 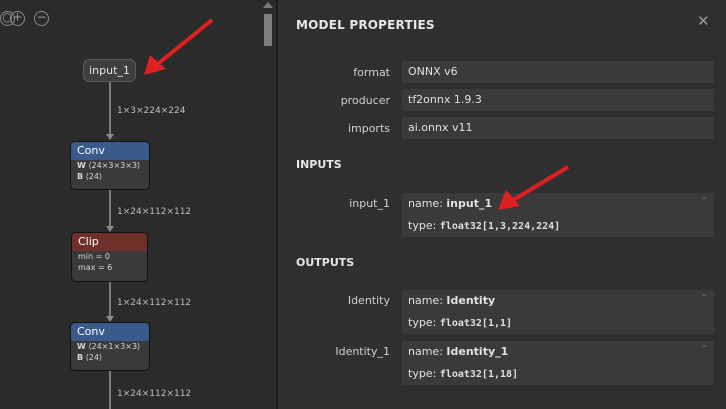 I want to click on zoom-out-icon: −, so click(x=41, y=18).